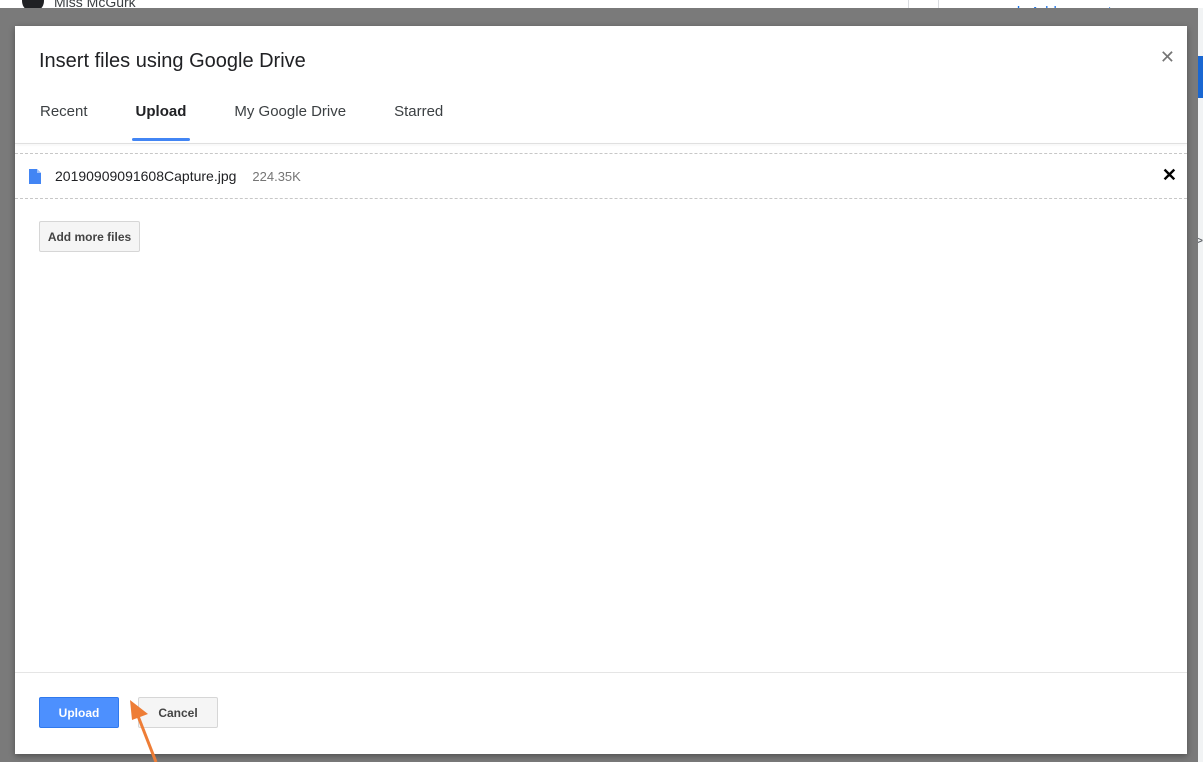  Describe the element at coordinates (64, 122) in the screenshot. I see `tab-recent: Recent` at that location.